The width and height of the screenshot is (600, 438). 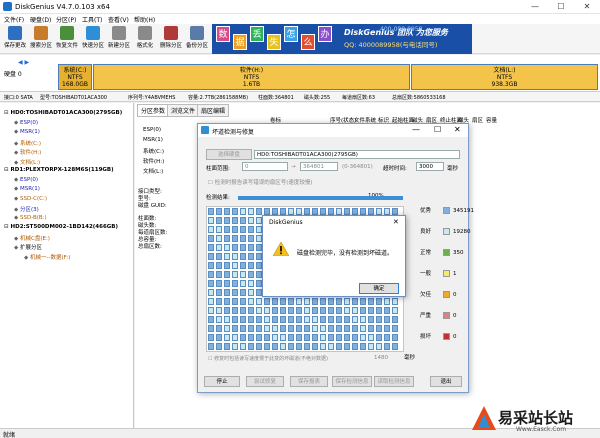 I want to click on tree-disk-node: ⊟ RD1:PLEXTORPX-128M6S(119GB), so click(x=59, y=170).